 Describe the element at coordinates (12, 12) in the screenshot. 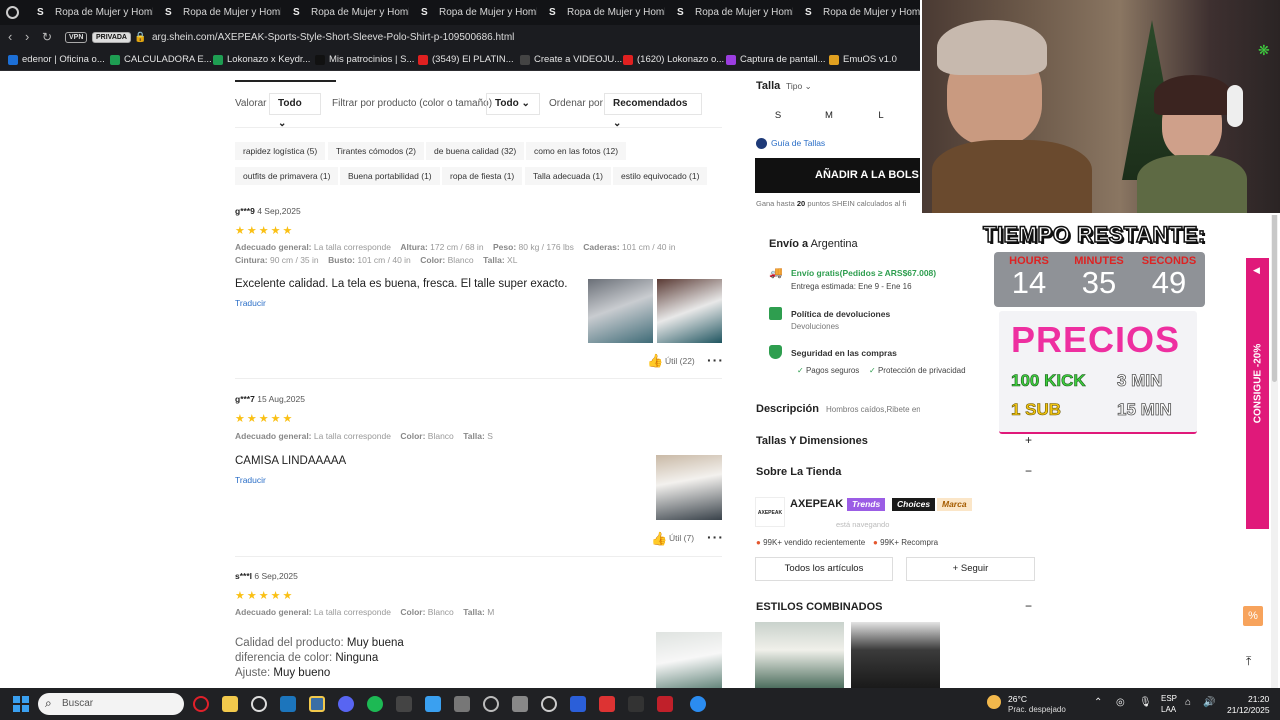

I see `opera-logo-icon` at that location.